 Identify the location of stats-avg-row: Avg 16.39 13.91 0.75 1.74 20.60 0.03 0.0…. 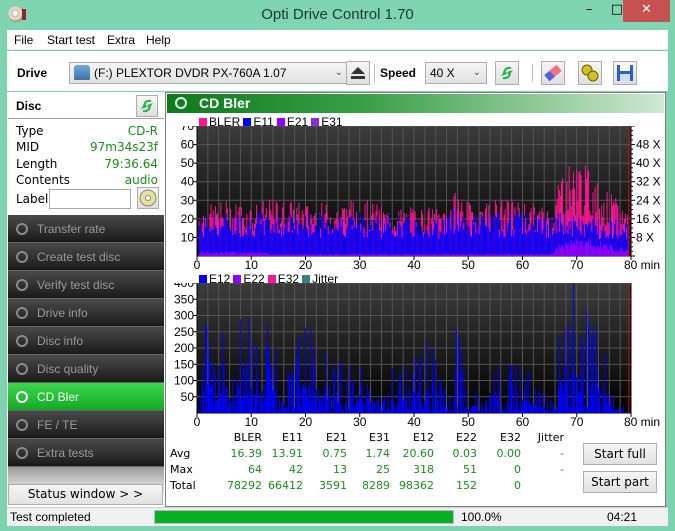
(367, 453).